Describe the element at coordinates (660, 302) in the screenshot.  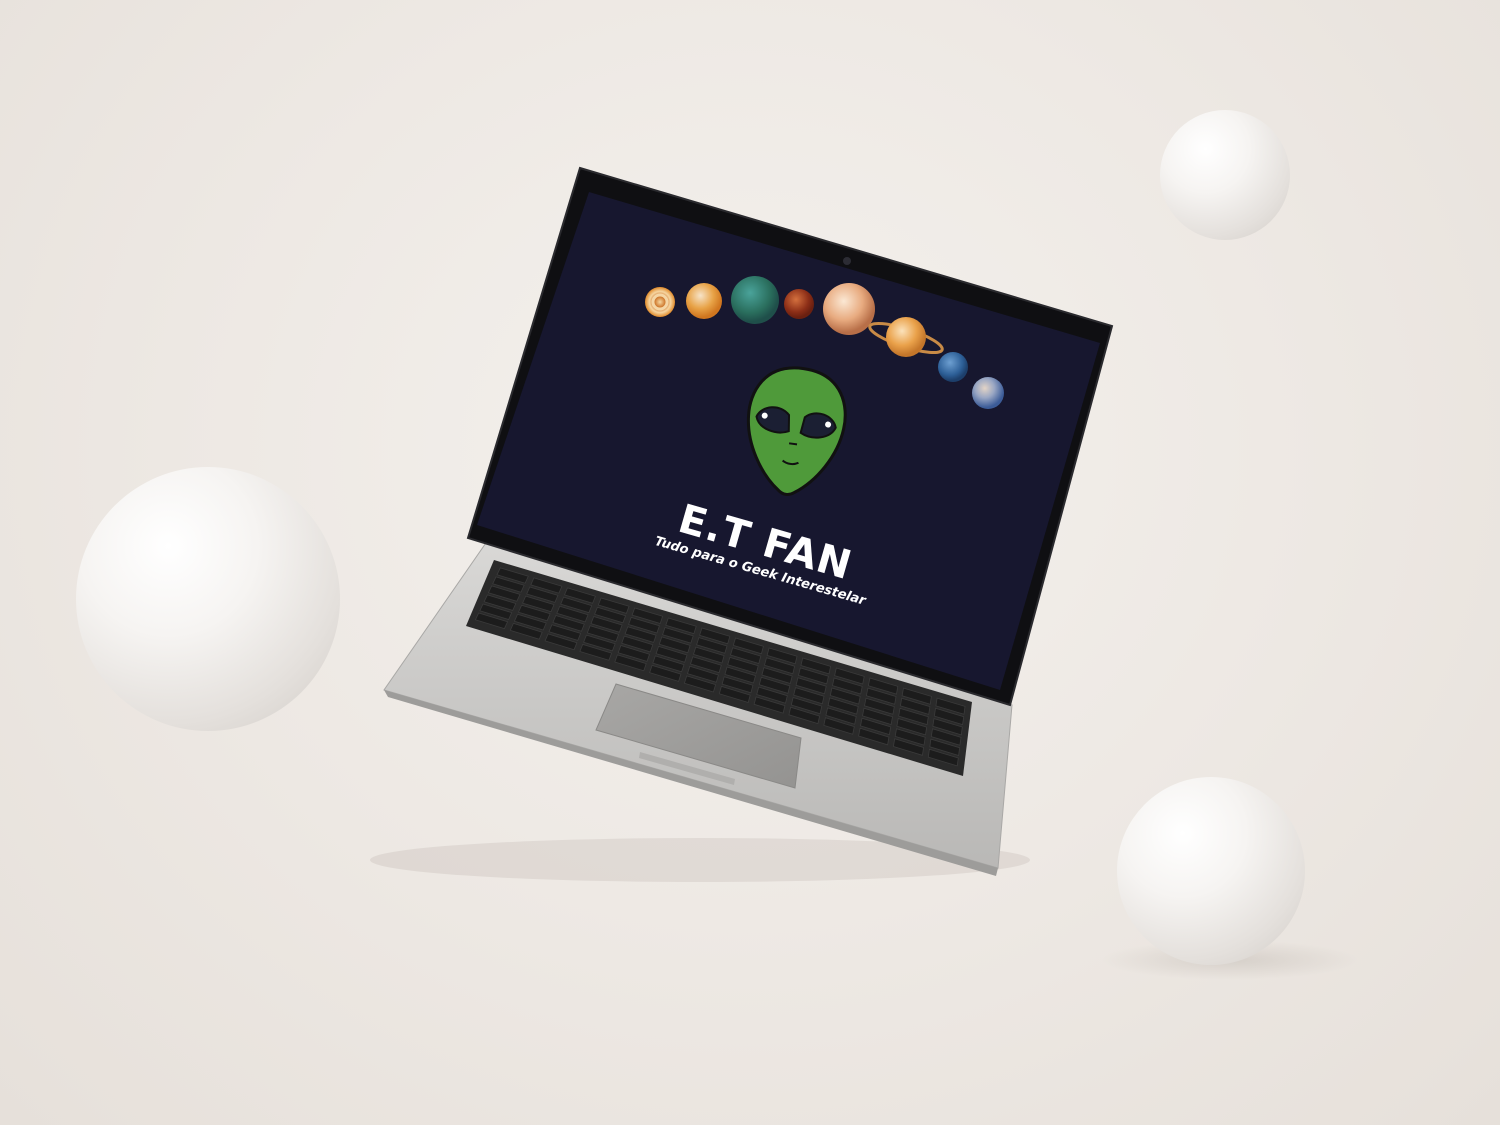
I see `sun-planet-icon` at that location.